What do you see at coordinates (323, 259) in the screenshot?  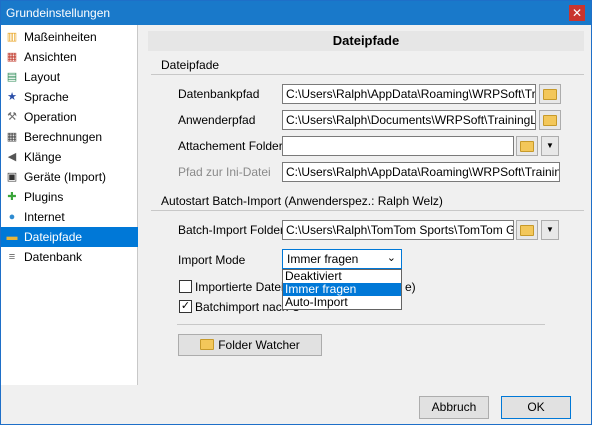 I see `import-mode-selected: Immer fragen` at bounding box center [323, 259].